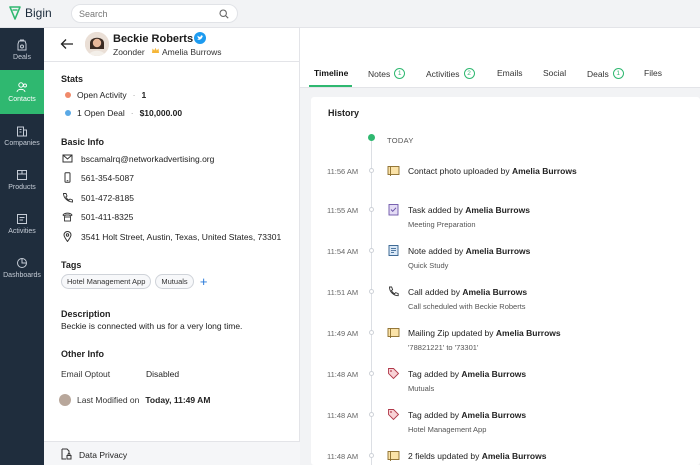  What do you see at coordinates (447, 429) in the screenshot?
I see `event-detail: Hotel Management App` at bounding box center [447, 429].